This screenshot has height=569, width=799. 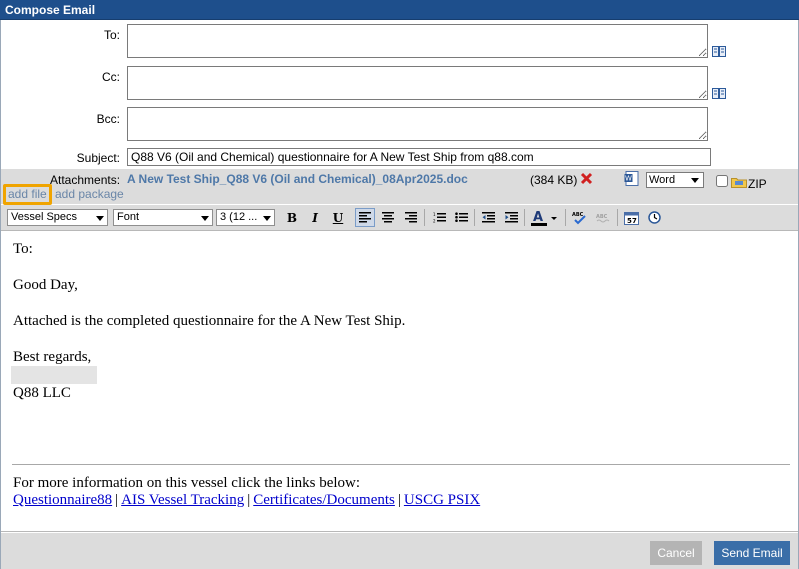 I want to click on align-right-button, so click(x=411, y=217).